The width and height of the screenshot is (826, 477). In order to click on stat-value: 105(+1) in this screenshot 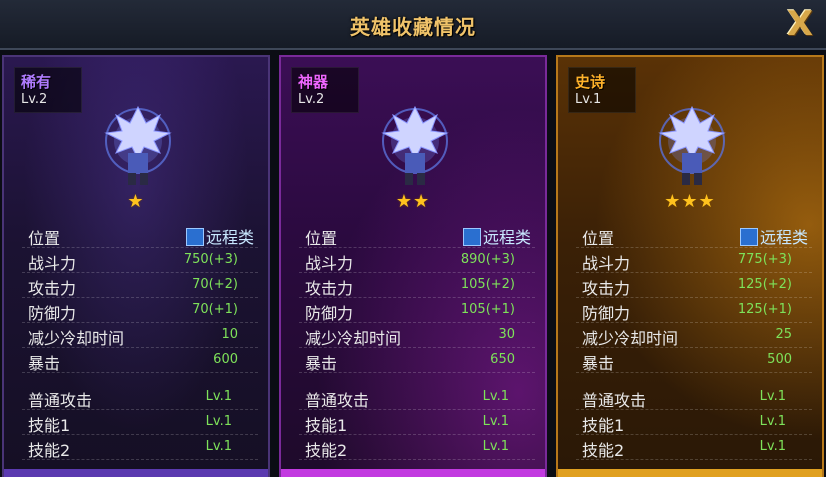, I will do `click(487, 309)`.